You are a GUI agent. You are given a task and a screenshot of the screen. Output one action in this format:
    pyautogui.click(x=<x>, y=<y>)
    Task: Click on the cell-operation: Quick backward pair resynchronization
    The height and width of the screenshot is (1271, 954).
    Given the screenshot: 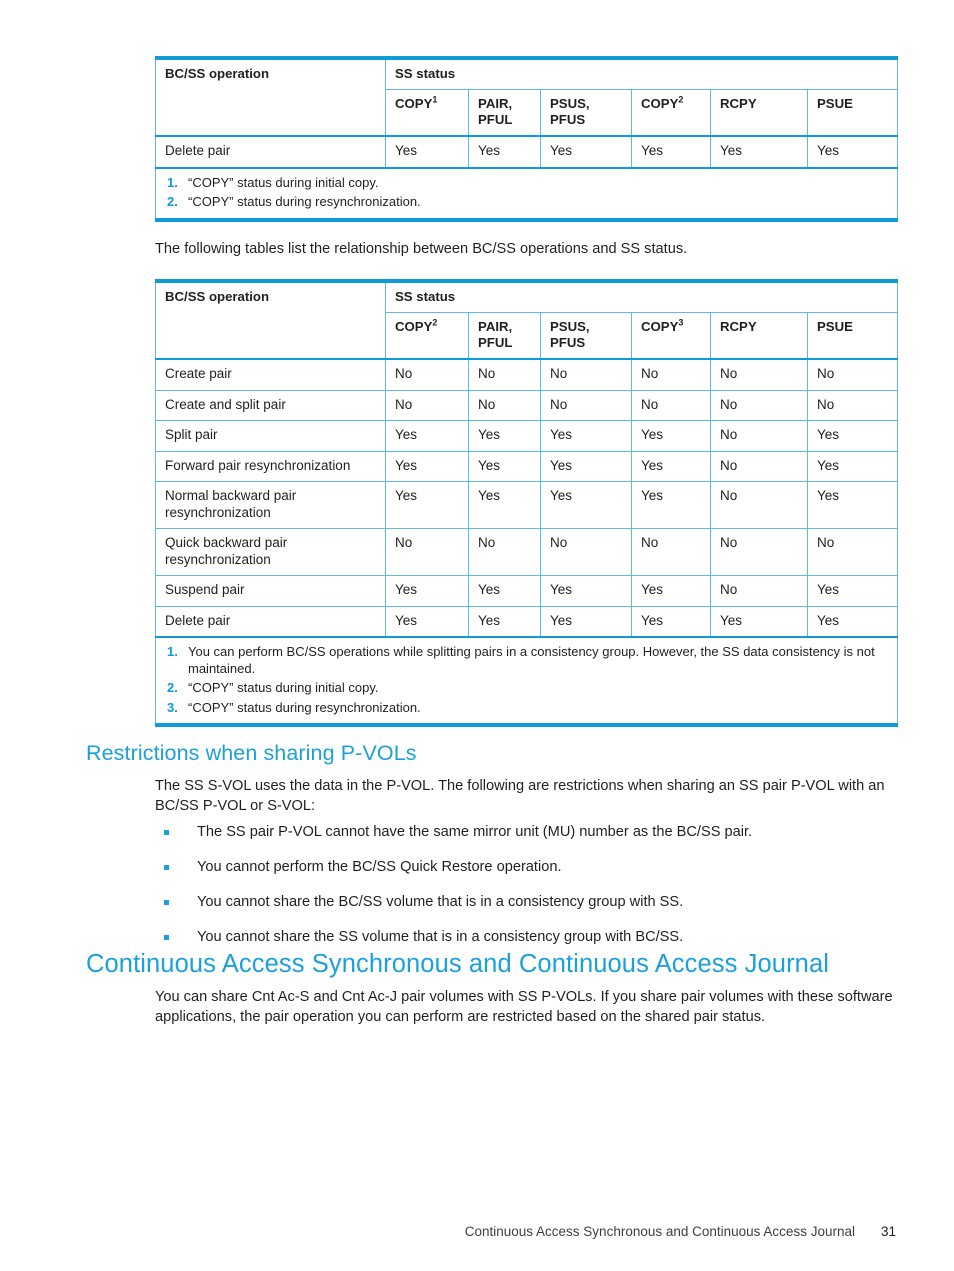 What is the action you would take?
    pyautogui.click(x=270, y=552)
    